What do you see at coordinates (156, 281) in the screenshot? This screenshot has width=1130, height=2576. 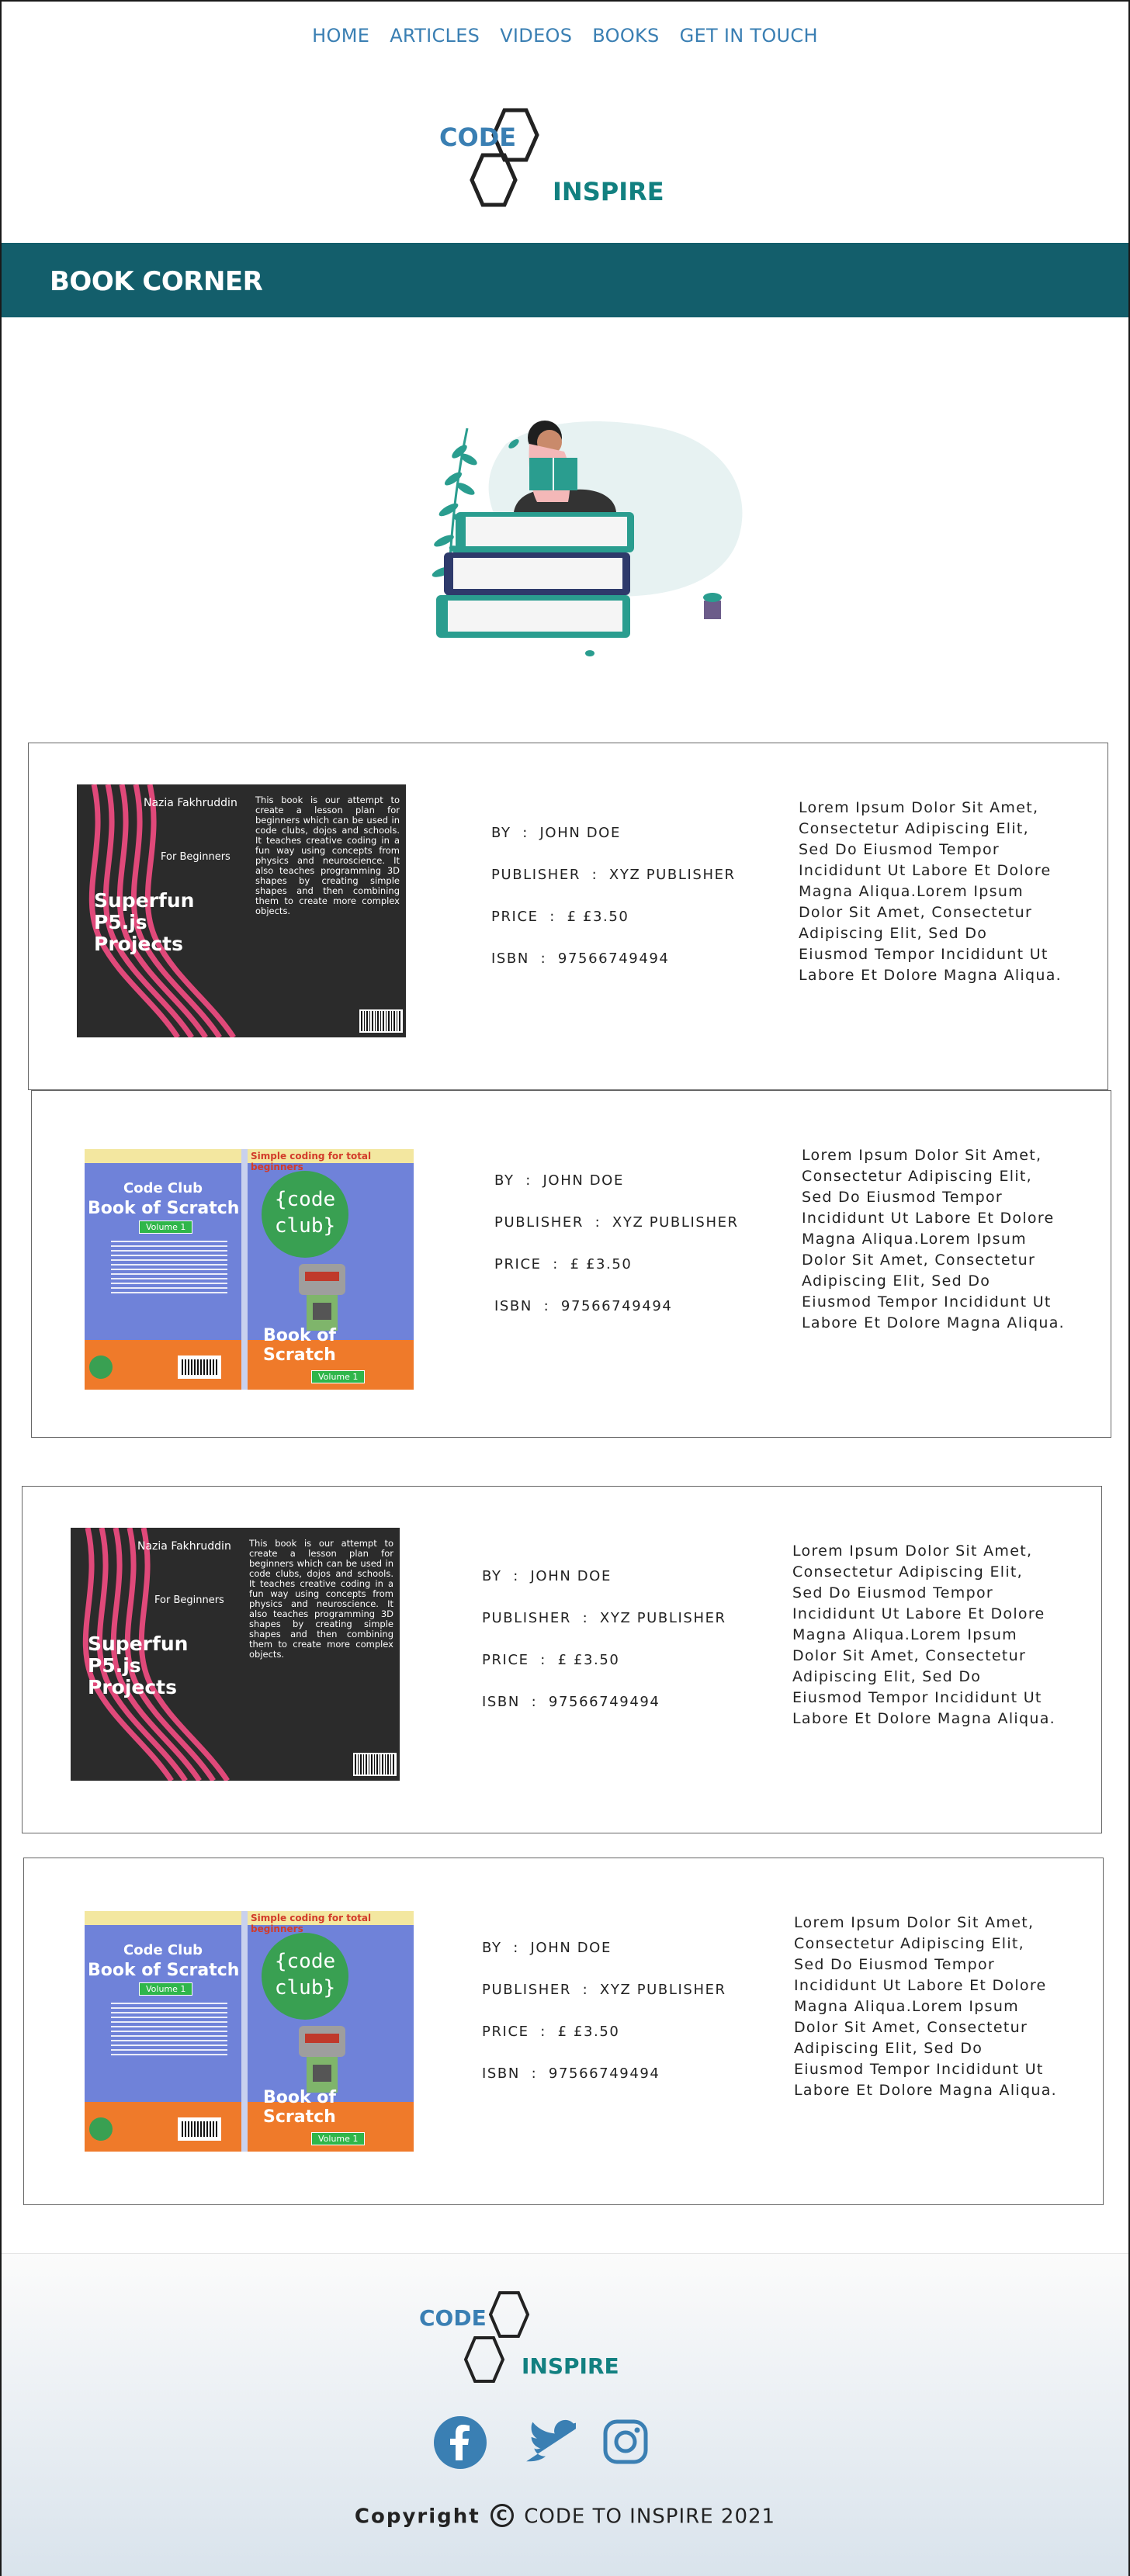 I see `page-title: BOOK CORNER` at bounding box center [156, 281].